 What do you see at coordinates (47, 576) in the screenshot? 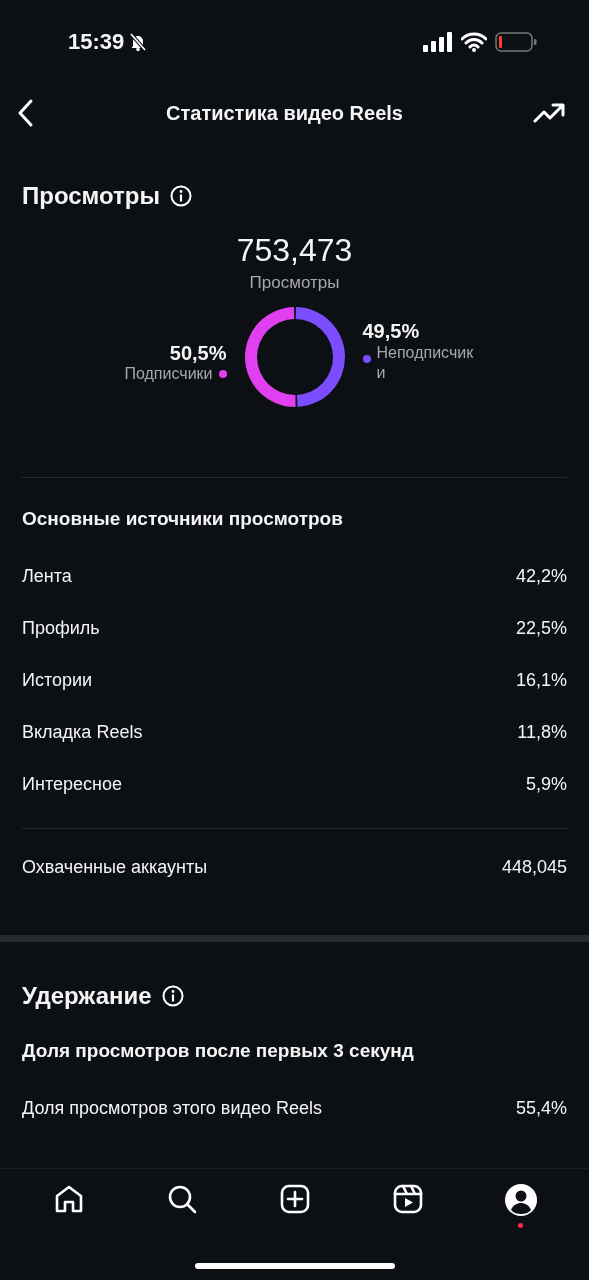
I see `source-label: Лента` at bounding box center [47, 576].